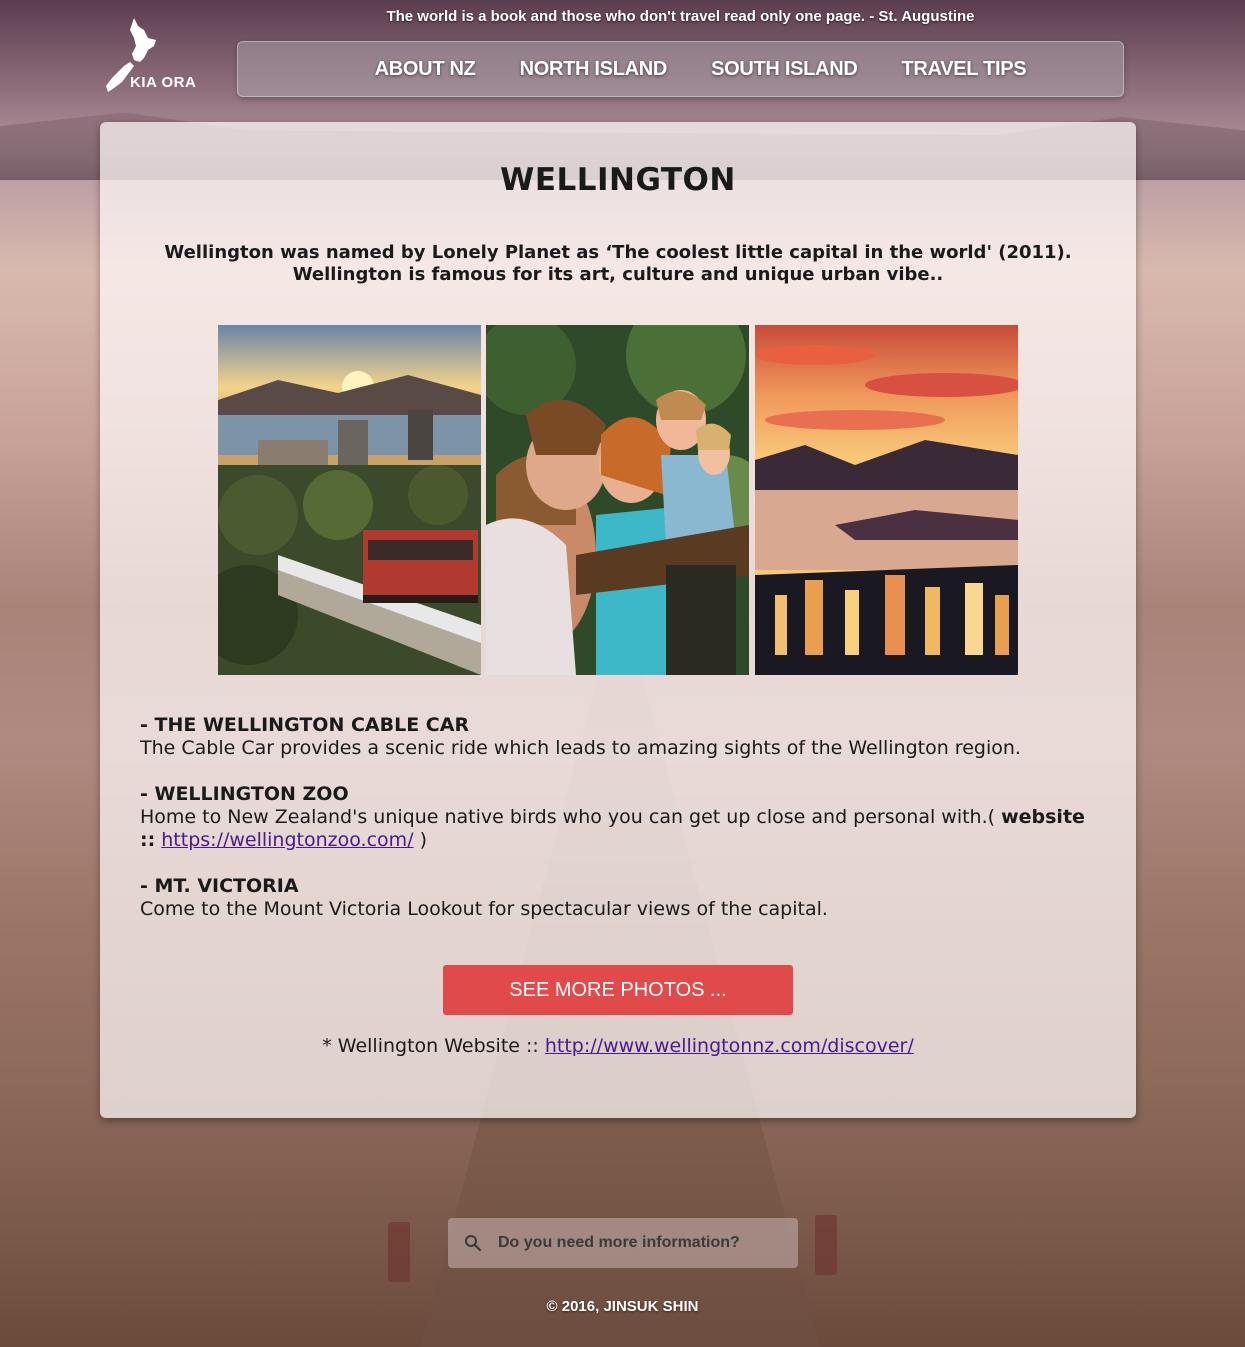 The image size is (1245, 1347). Describe the element at coordinates (622, 1306) in the screenshot. I see `footer-copyright: © 2016, JINSUK SHIN` at that location.